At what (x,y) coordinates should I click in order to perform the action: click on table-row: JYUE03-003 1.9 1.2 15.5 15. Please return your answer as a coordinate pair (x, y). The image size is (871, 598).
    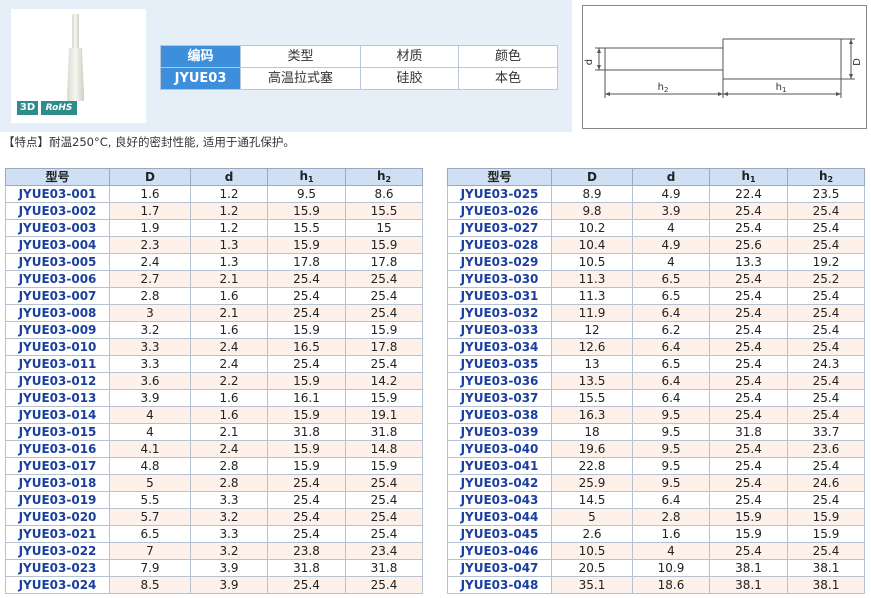
    Looking at the image, I should click on (214, 228).